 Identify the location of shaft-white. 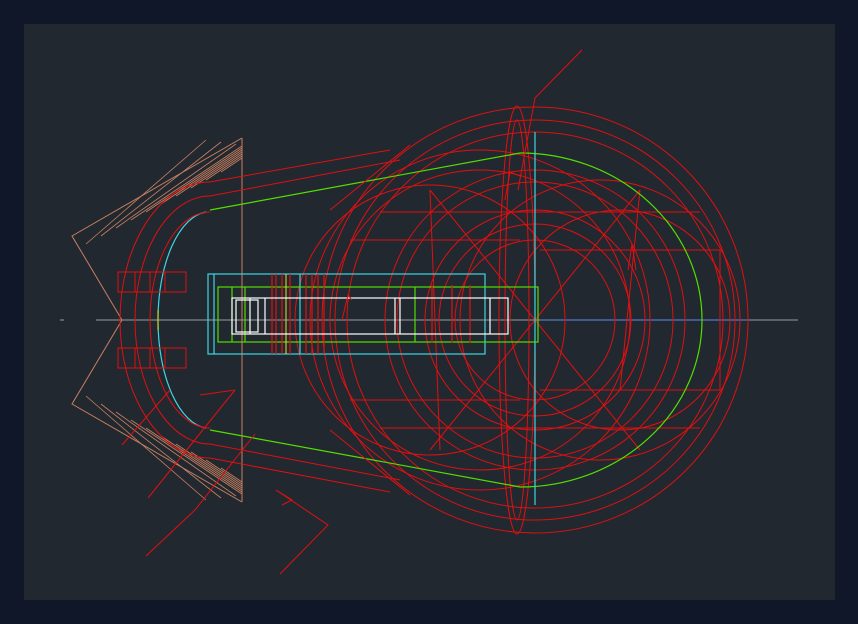
(370, 316).